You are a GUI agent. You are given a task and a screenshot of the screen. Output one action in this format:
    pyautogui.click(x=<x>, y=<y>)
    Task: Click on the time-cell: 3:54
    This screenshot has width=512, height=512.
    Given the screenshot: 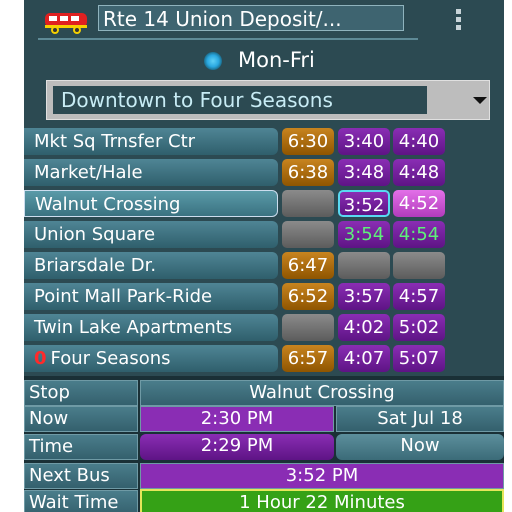 What is the action you would take?
    pyautogui.click(x=364, y=234)
    